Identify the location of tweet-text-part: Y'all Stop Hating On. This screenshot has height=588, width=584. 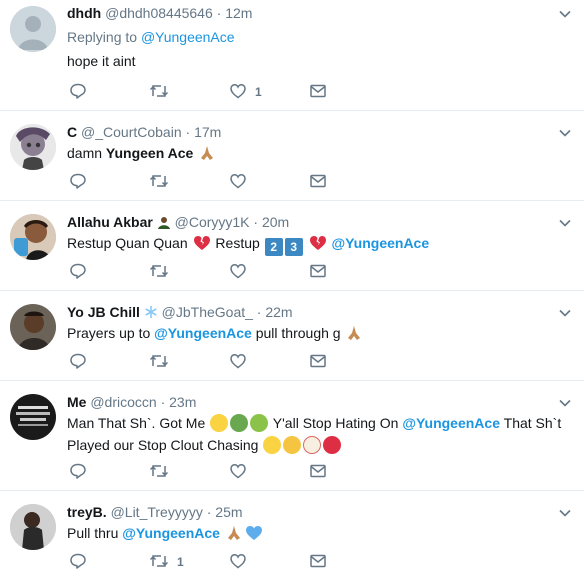
(335, 423).